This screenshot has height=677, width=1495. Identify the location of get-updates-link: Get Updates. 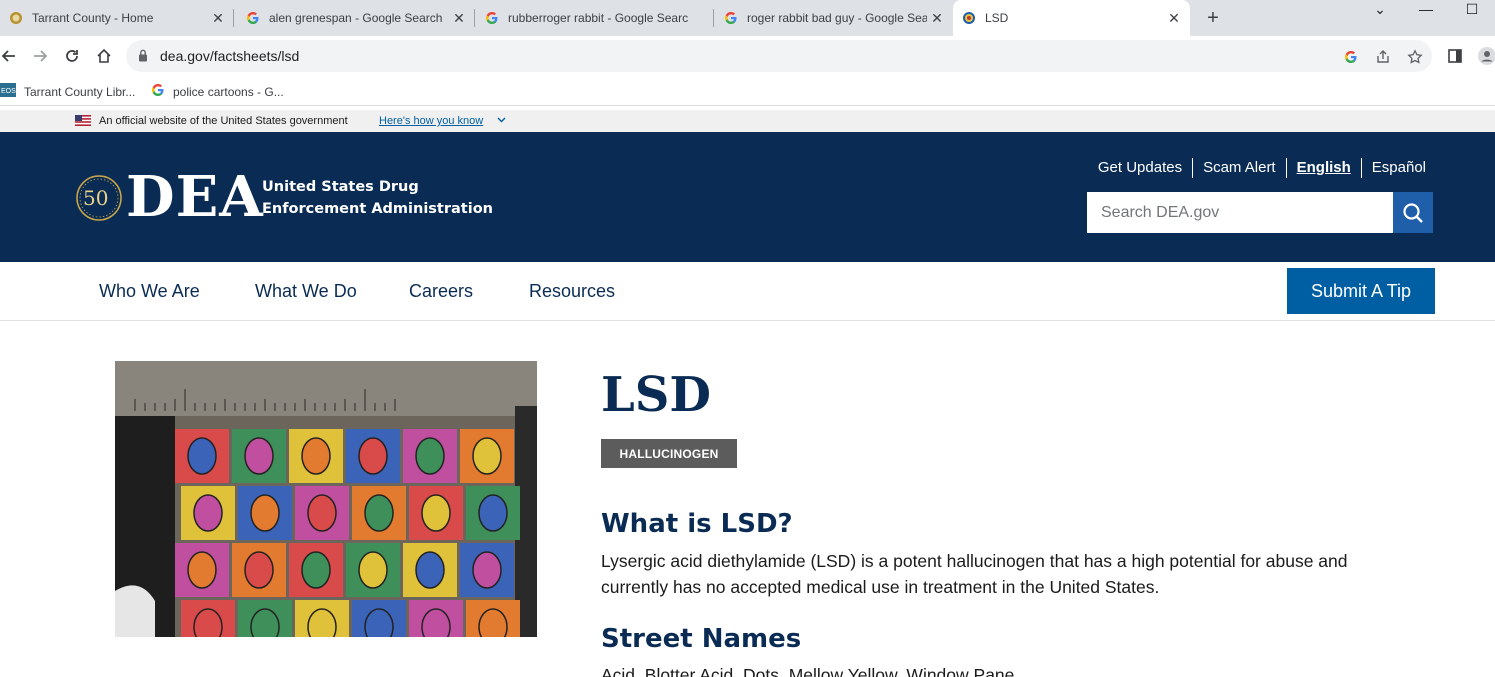
(1141, 168).